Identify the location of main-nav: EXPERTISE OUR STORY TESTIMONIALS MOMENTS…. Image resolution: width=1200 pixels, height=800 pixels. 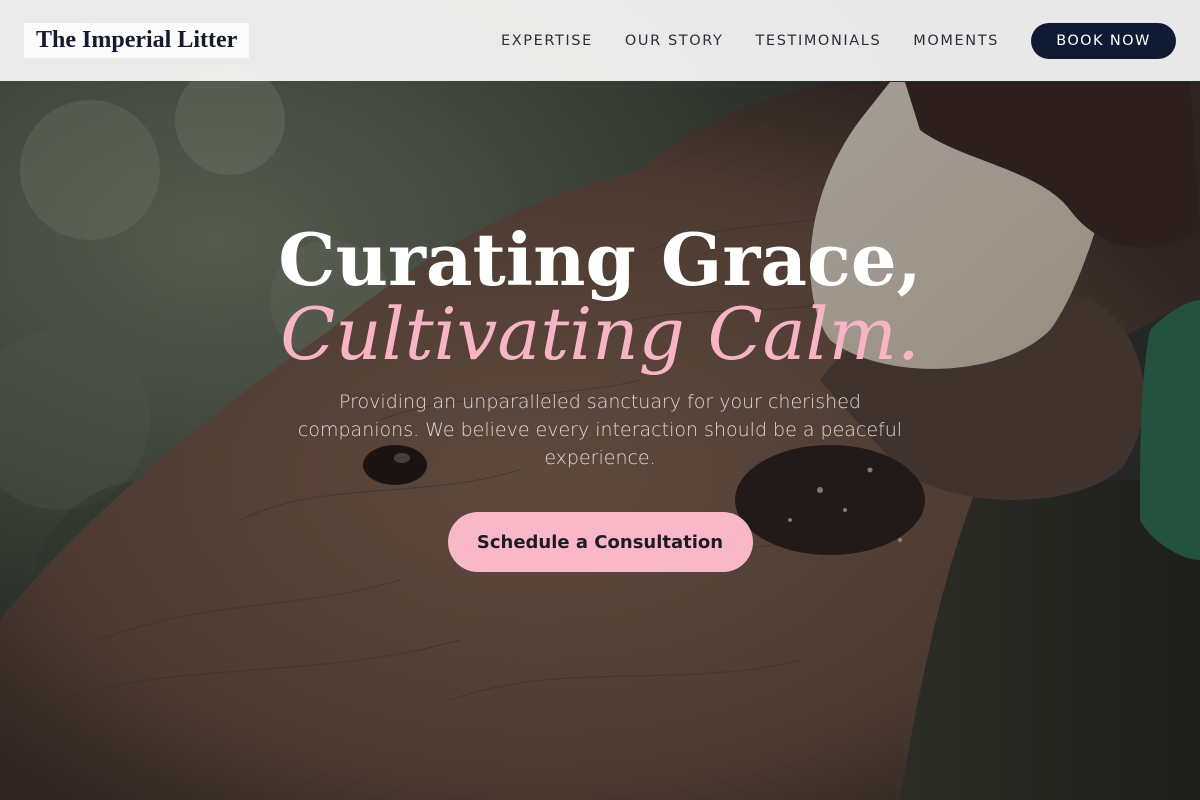
(838, 40).